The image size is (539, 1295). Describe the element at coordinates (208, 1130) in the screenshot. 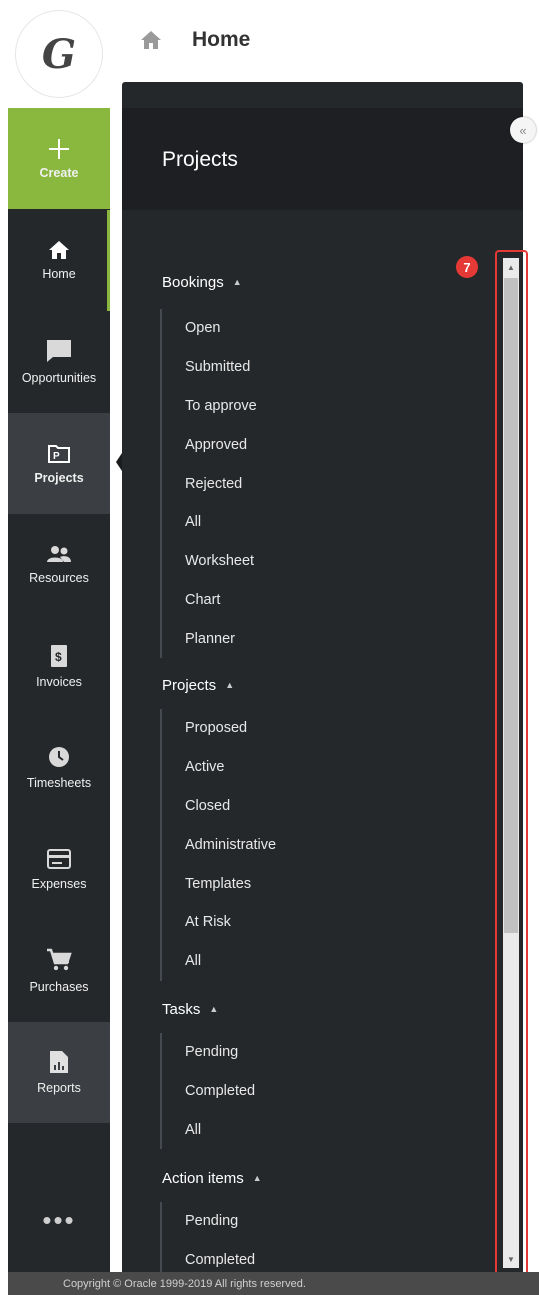

I see `menu-item-tasks-all: All` at that location.